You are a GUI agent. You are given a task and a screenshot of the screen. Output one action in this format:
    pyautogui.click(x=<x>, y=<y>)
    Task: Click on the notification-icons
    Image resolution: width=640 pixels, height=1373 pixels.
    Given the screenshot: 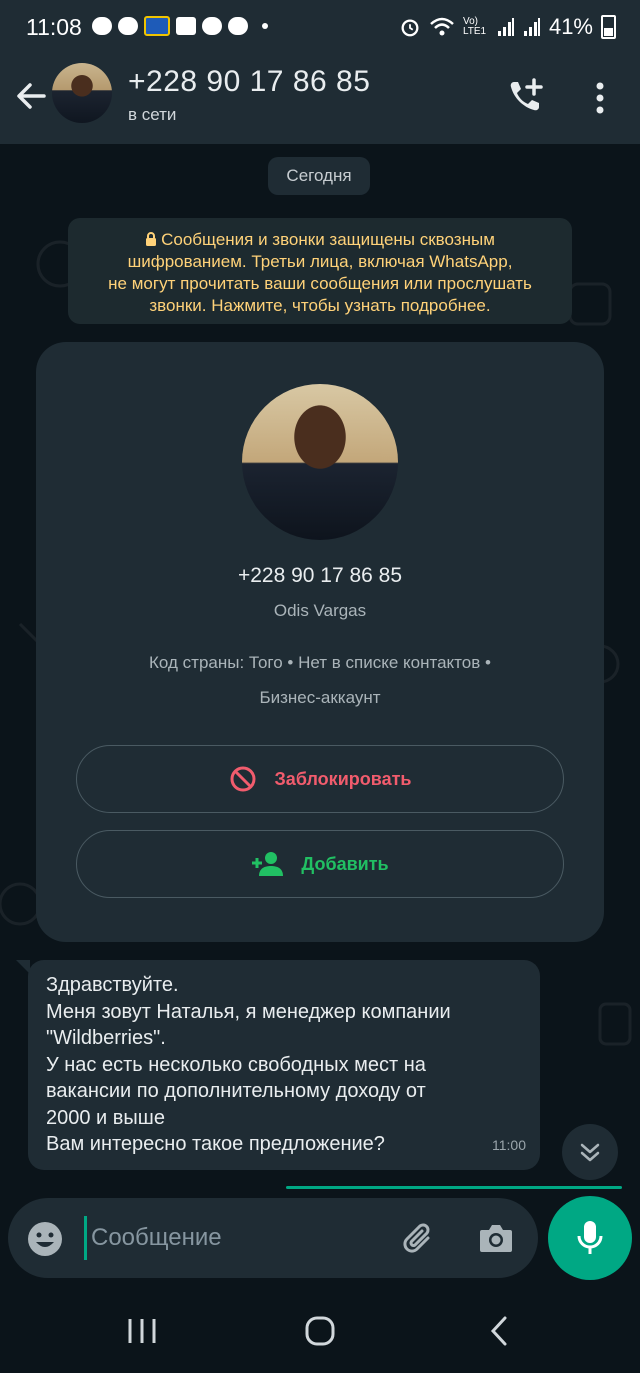 What is the action you would take?
    pyautogui.click(x=180, y=26)
    